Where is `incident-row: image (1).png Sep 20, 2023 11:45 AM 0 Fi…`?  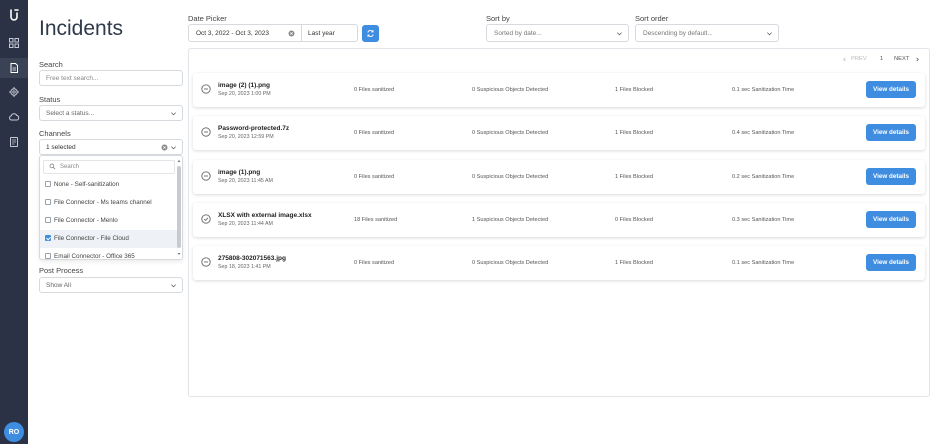
incident-row: image (1).png Sep 20, 2023 11:45 AM 0 Fi… is located at coordinates (559, 177).